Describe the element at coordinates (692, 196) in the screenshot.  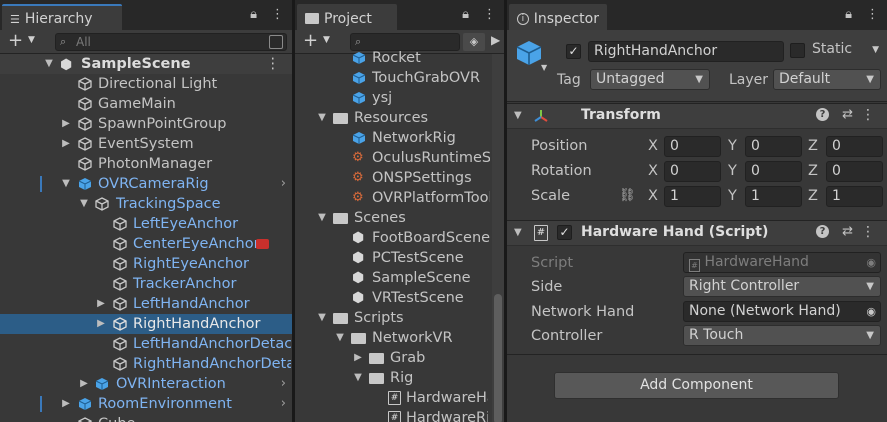
I see `scale-x-input: 1` at that location.